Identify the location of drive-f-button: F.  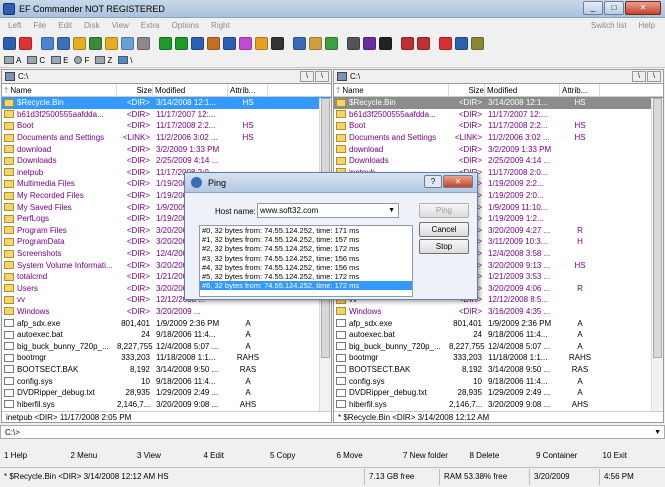
(81, 60).